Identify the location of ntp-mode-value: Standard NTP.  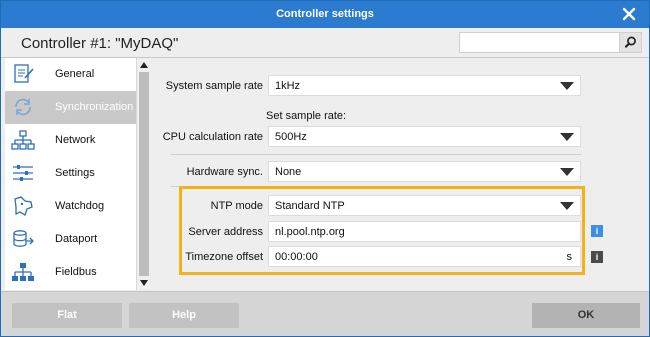
(310, 206).